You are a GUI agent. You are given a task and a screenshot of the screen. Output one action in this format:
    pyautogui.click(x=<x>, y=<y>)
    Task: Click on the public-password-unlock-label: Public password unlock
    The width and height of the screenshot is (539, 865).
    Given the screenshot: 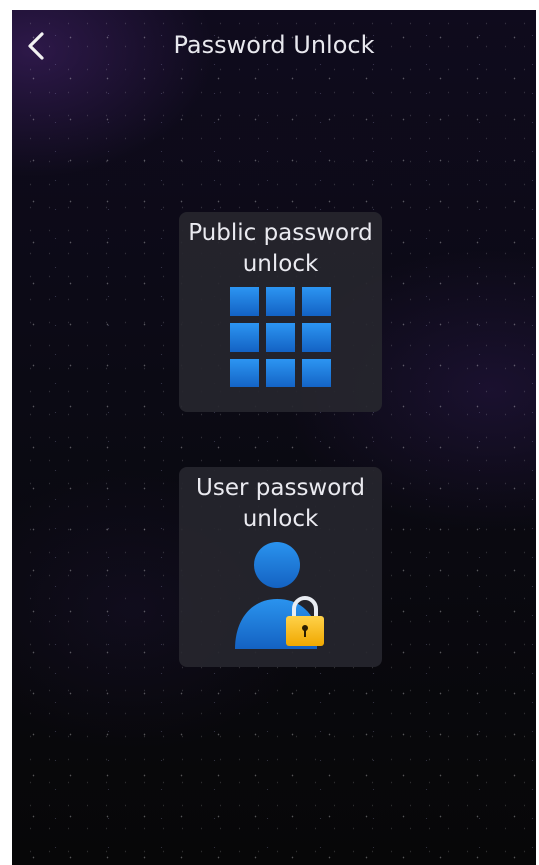 What is the action you would take?
    pyautogui.click(x=280, y=248)
    